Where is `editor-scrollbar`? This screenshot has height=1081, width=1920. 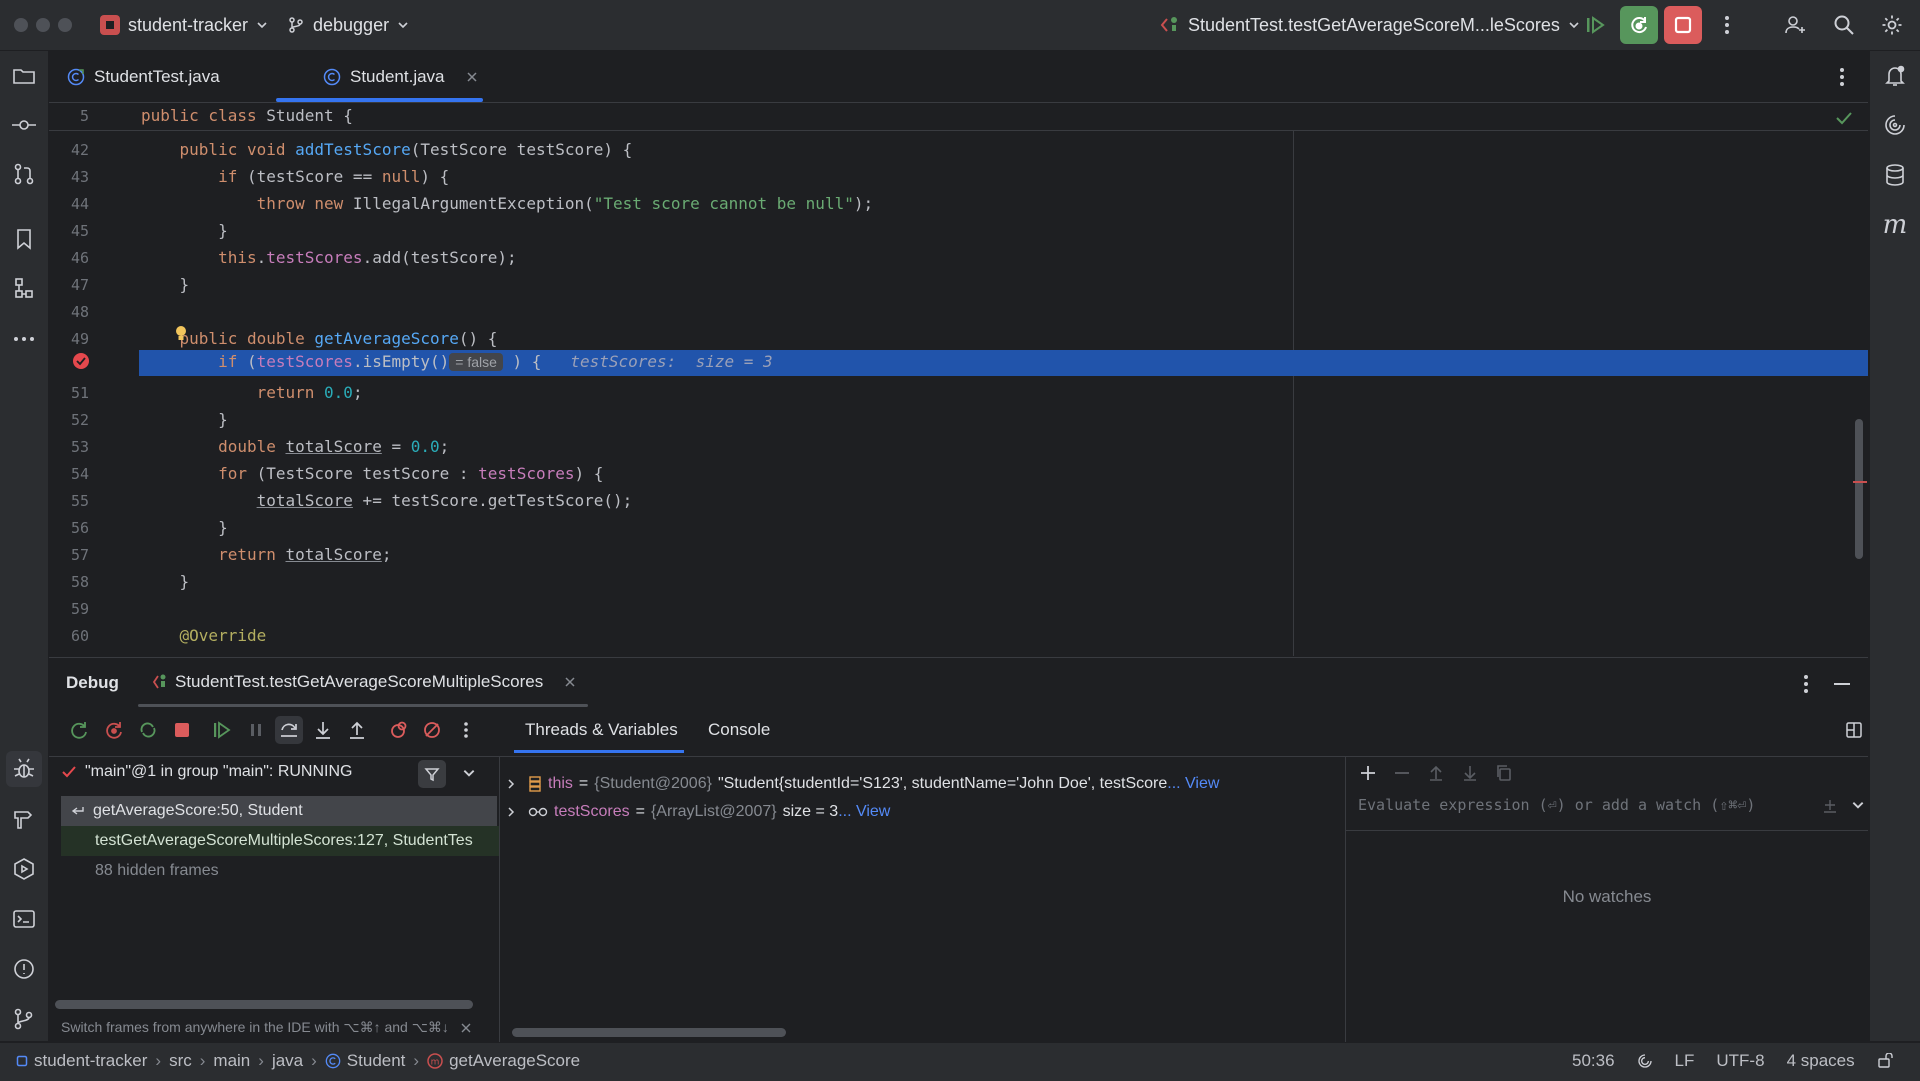
editor-scrollbar is located at coordinates (1859, 489).